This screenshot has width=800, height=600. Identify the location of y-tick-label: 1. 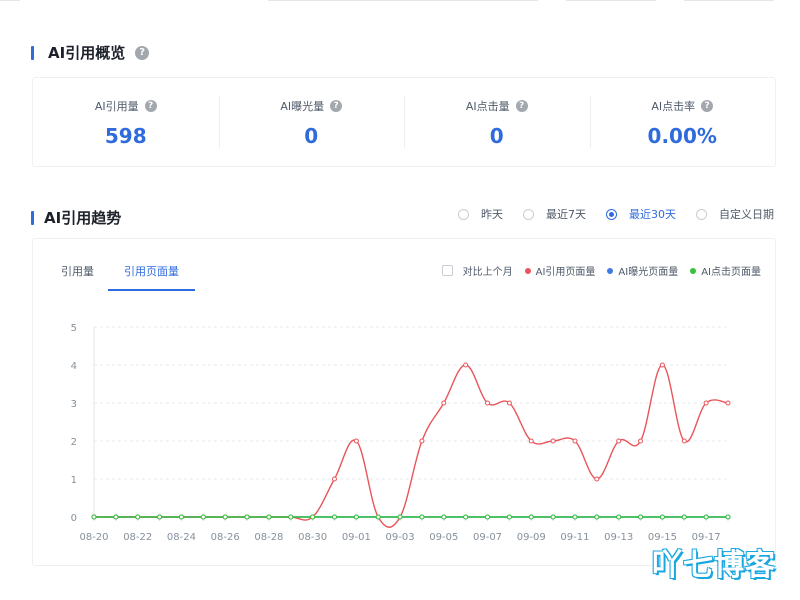
(74, 480).